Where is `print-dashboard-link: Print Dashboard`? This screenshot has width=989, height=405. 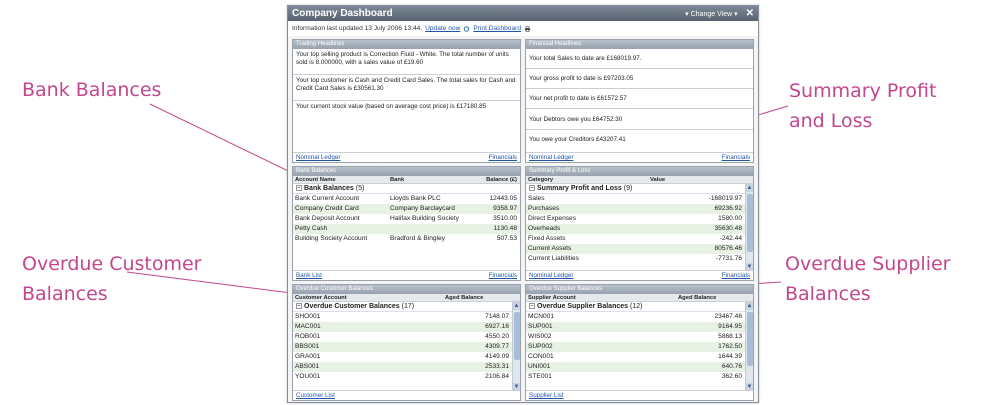
print-dashboard-link: Print Dashboard is located at coordinates (497, 28).